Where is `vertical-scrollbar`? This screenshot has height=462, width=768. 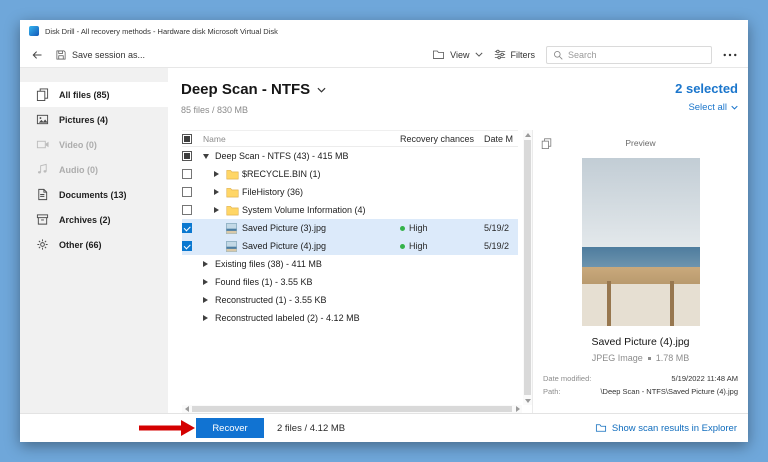
vertical-scrollbar is located at coordinates (527, 267).